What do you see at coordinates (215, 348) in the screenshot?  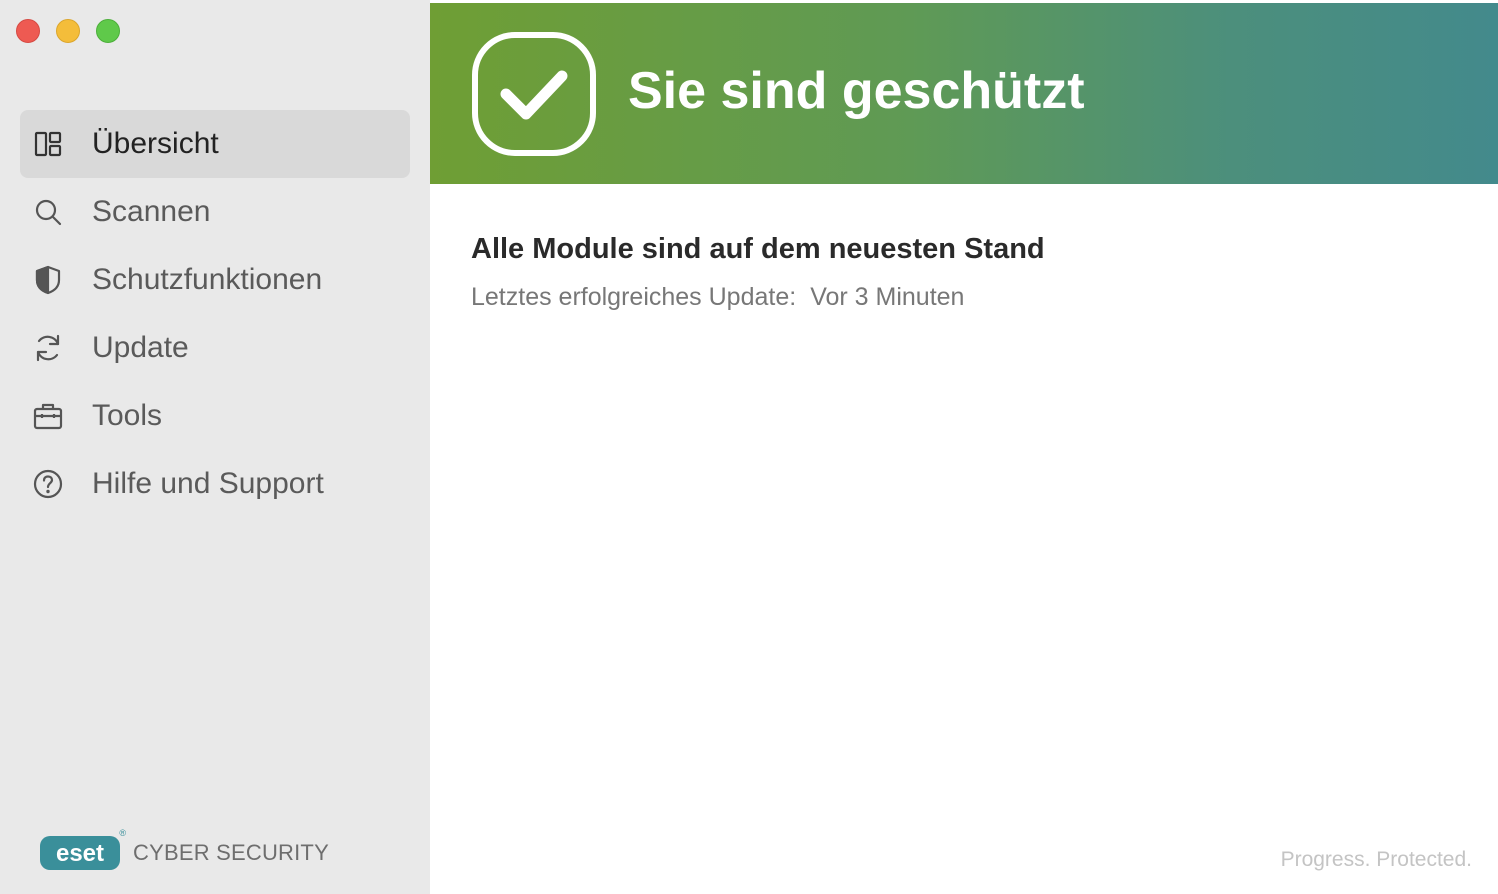 I see `sidebar-item-update: Update` at bounding box center [215, 348].